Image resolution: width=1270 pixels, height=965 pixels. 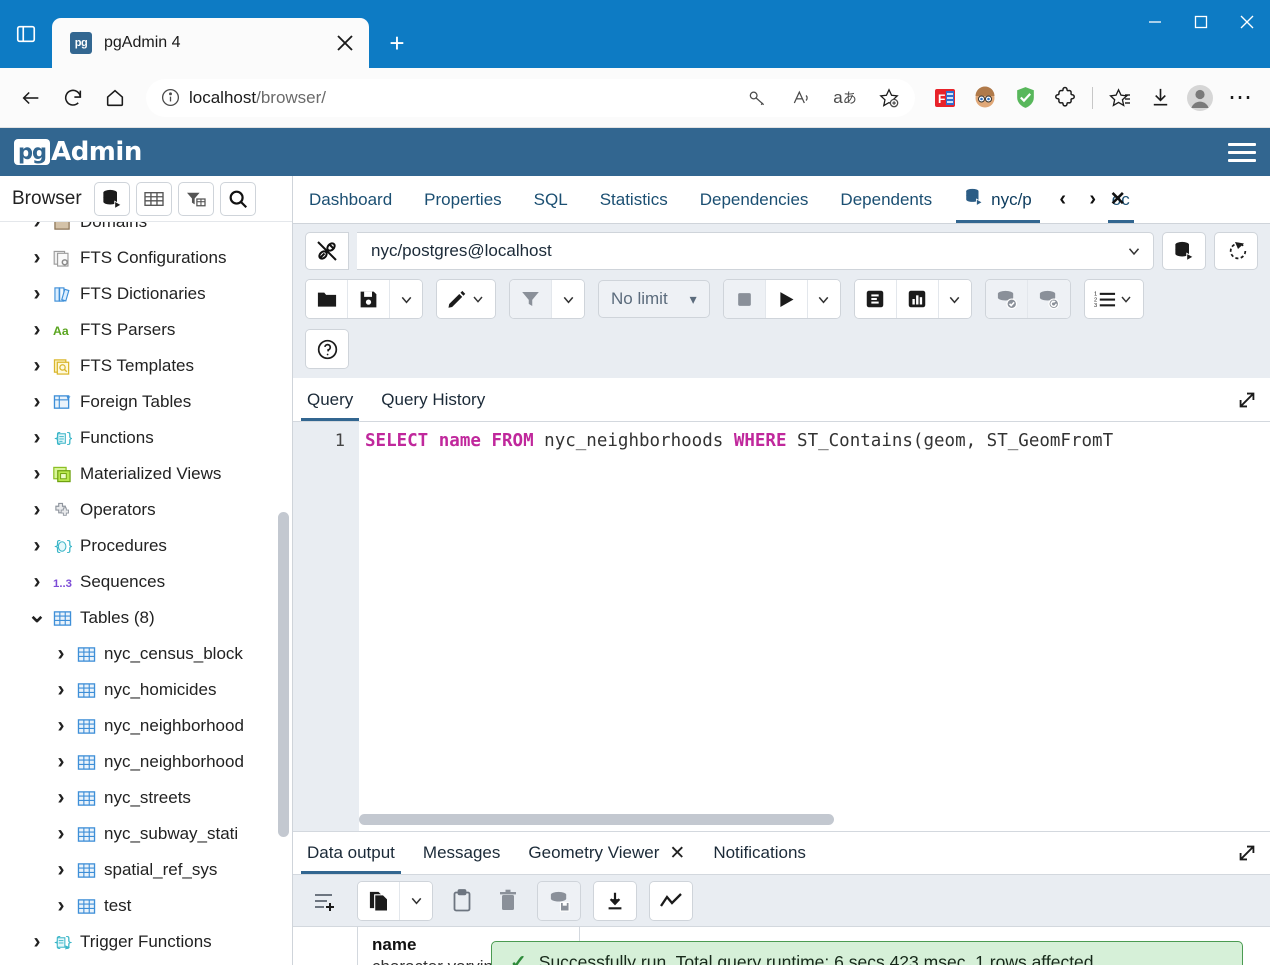 I want to click on refresh-icon, so click(x=73, y=98).